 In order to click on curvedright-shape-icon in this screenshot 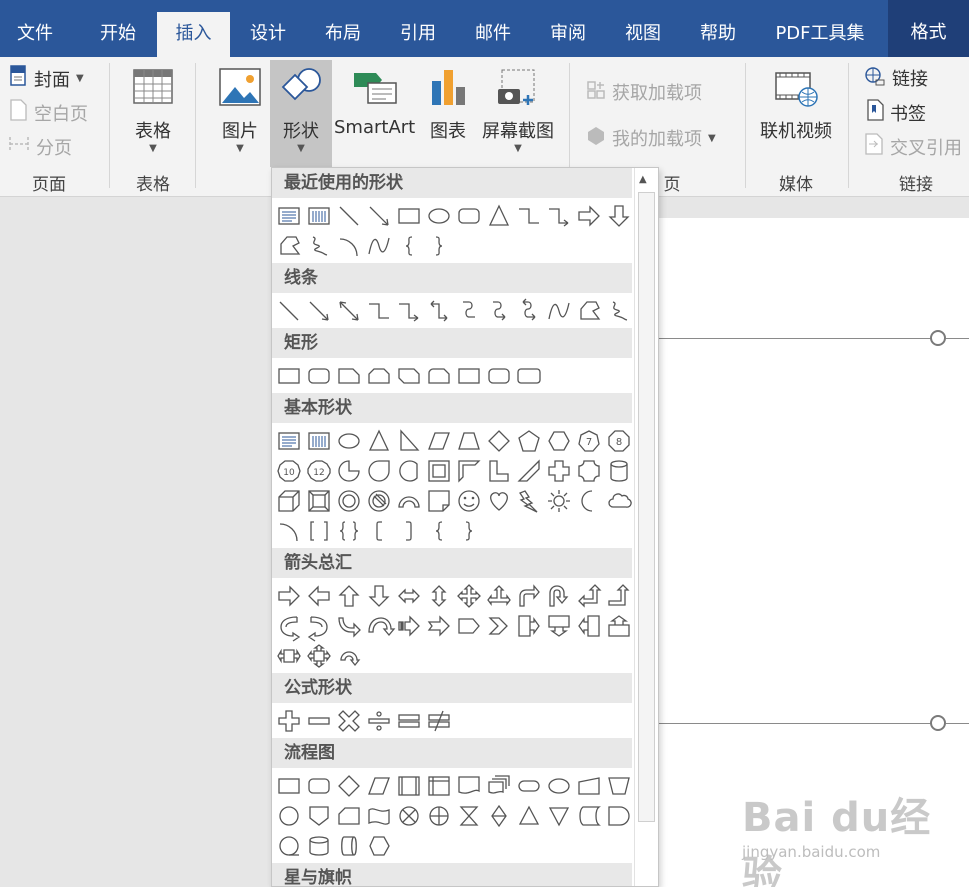, I will do `click(289, 626)`.